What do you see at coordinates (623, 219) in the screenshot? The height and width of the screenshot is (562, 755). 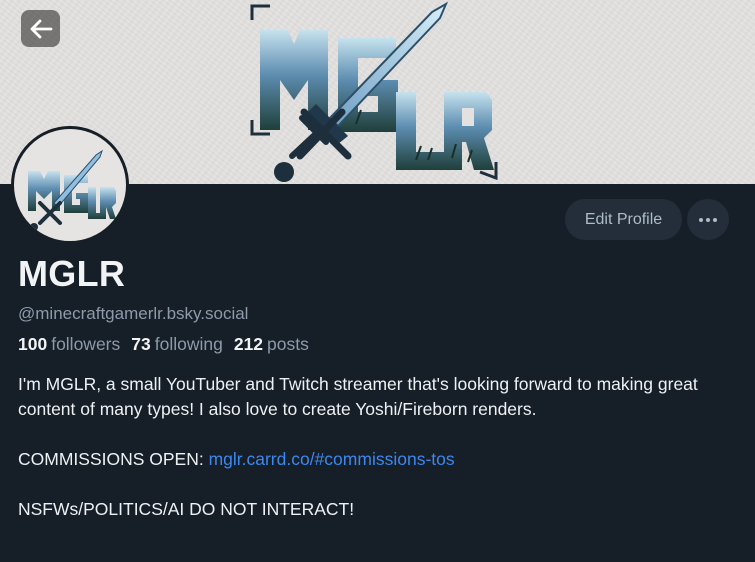 I see `edit-profile-button: Edit Profile` at bounding box center [623, 219].